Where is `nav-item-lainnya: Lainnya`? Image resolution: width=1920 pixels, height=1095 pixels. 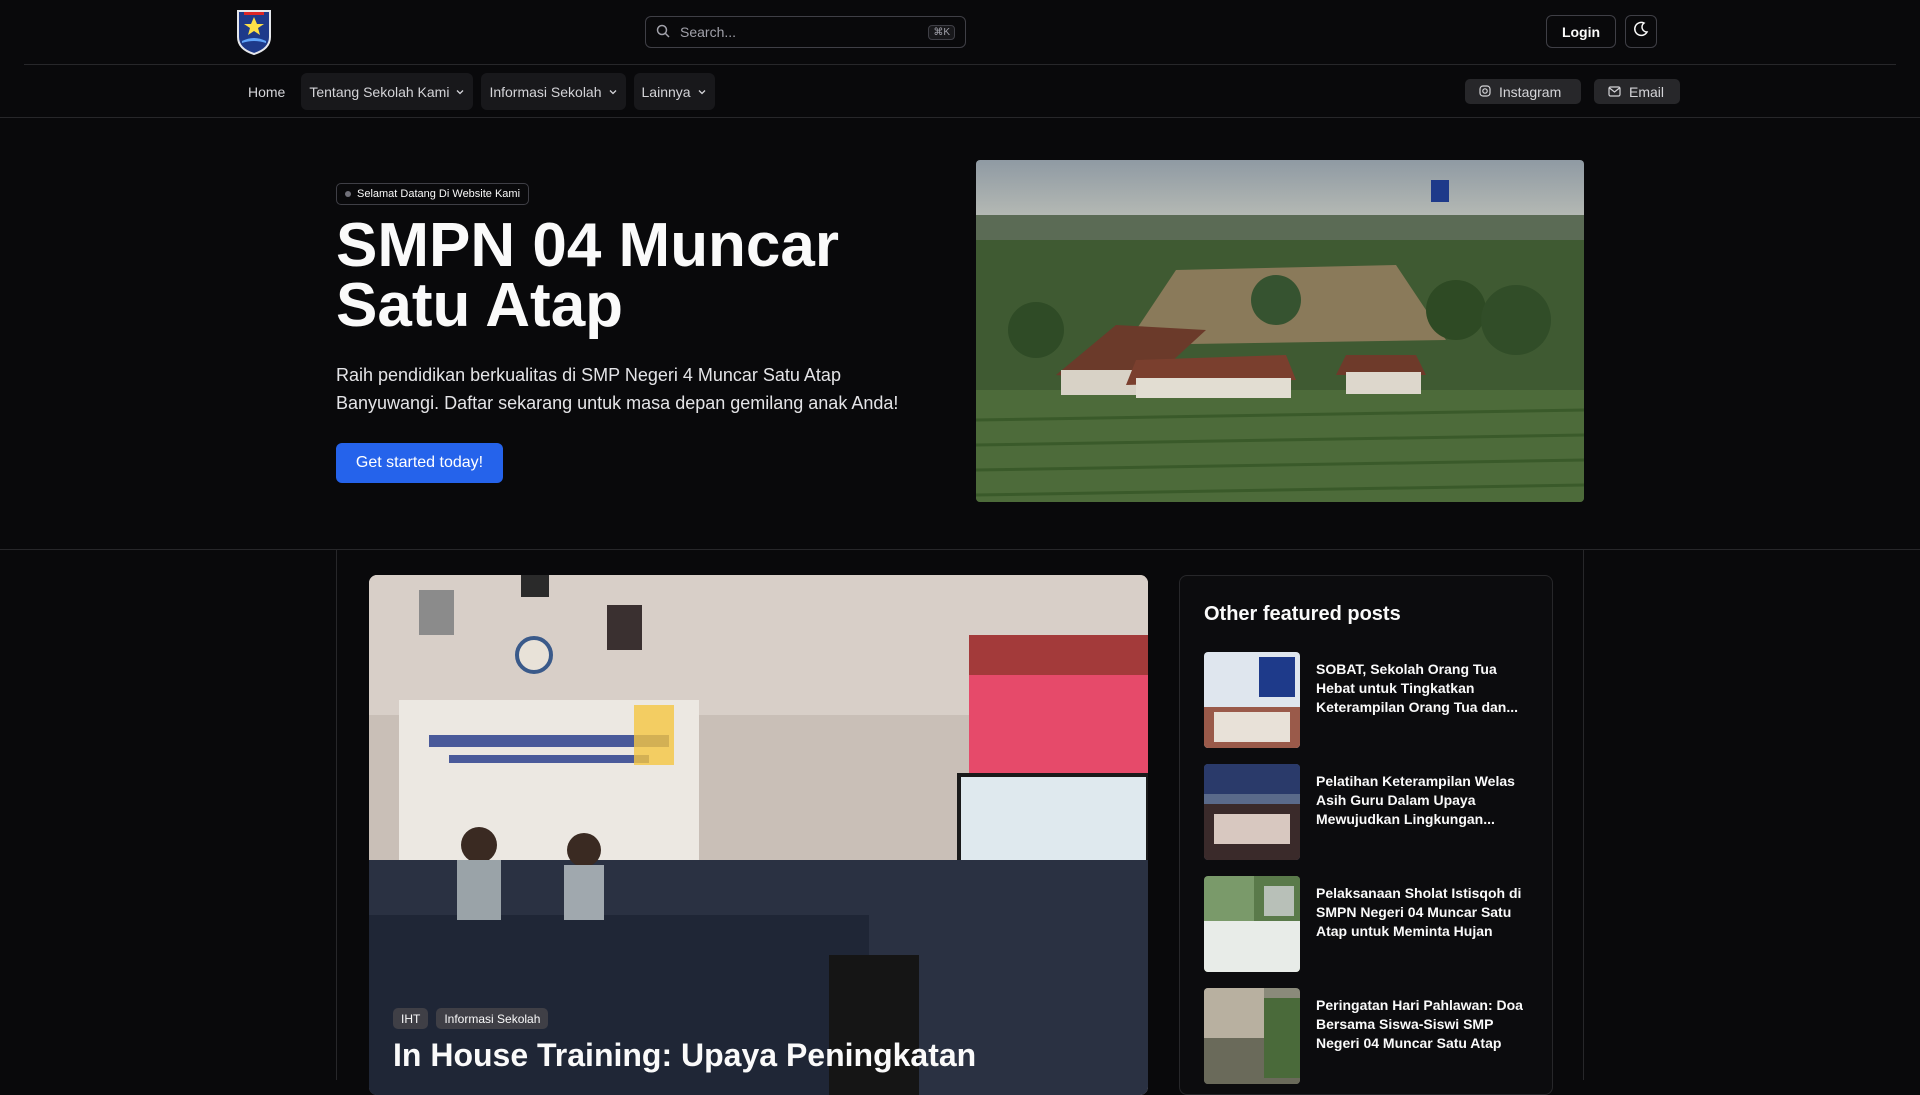
nav-item-lainnya: Lainnya is located at coordinates (674, 91).